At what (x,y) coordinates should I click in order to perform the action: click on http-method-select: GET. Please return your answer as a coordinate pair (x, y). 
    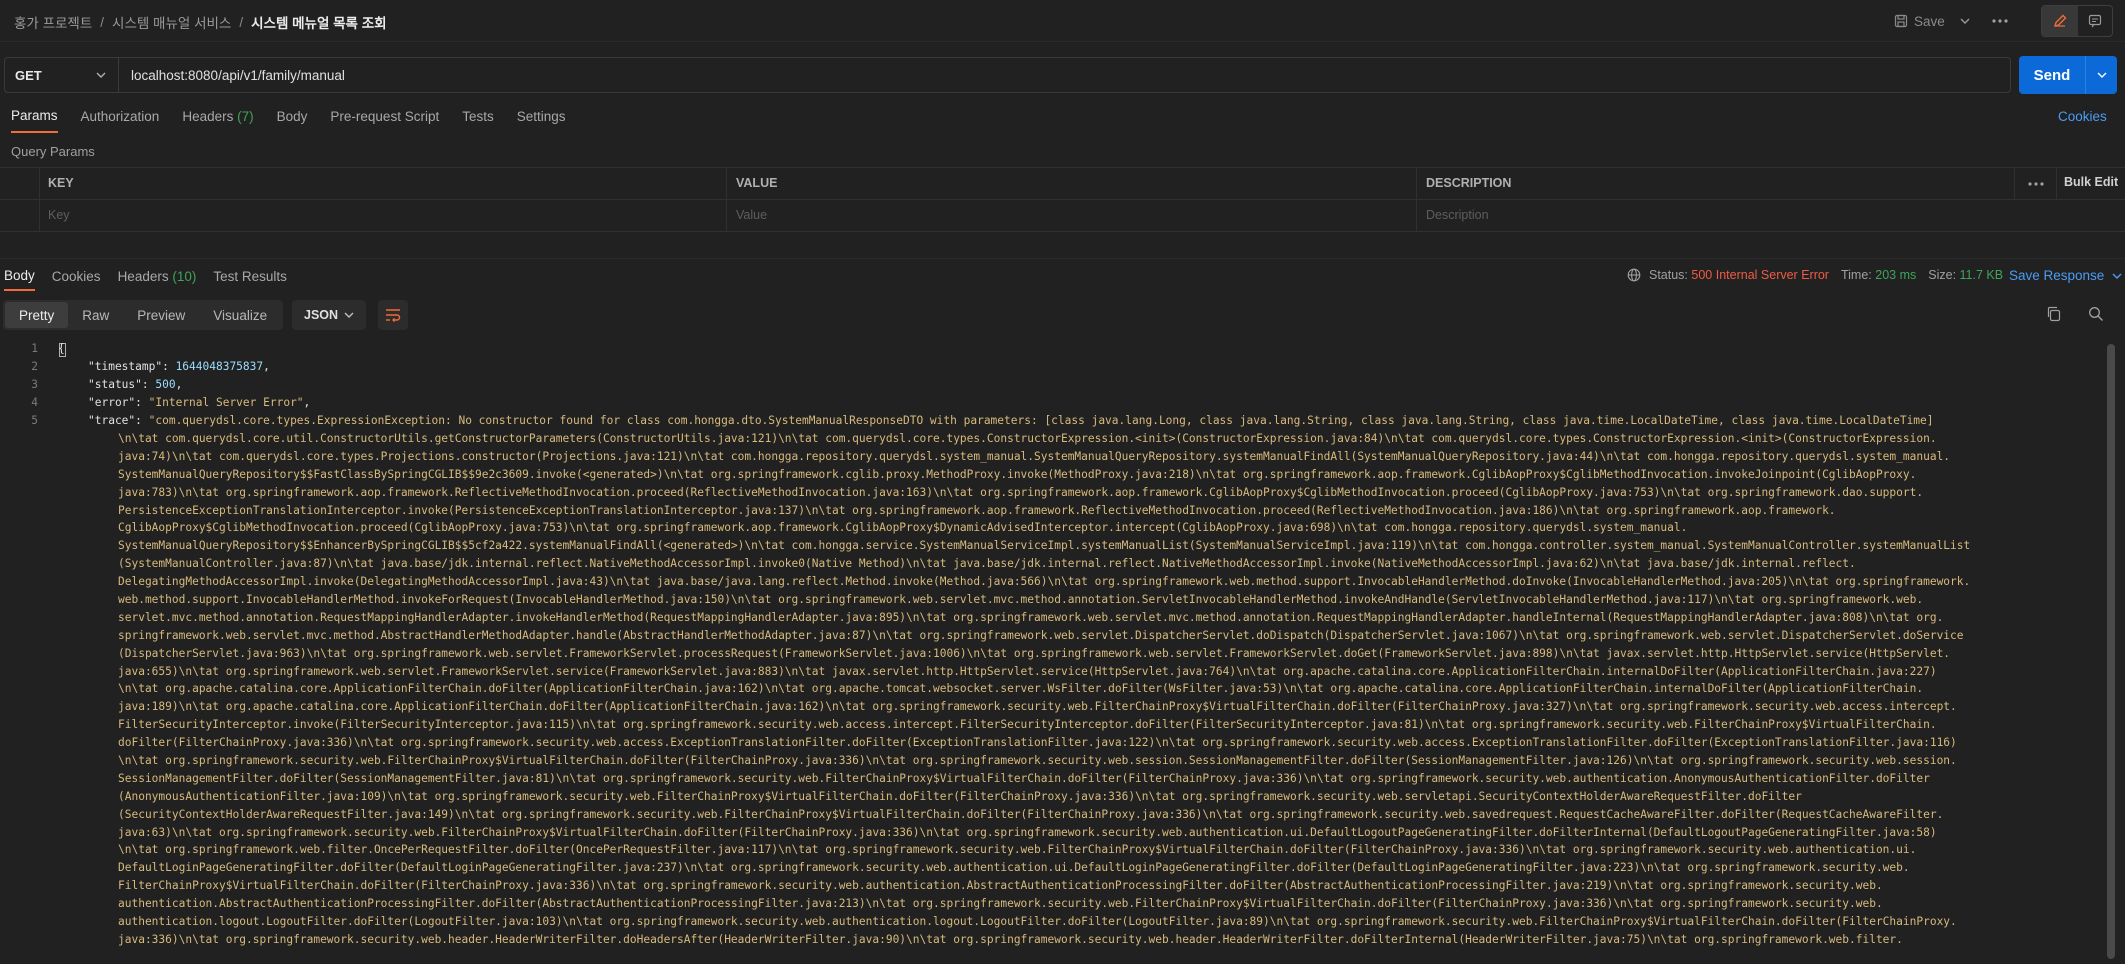
    Looking at the image, I should click on (61, 75).